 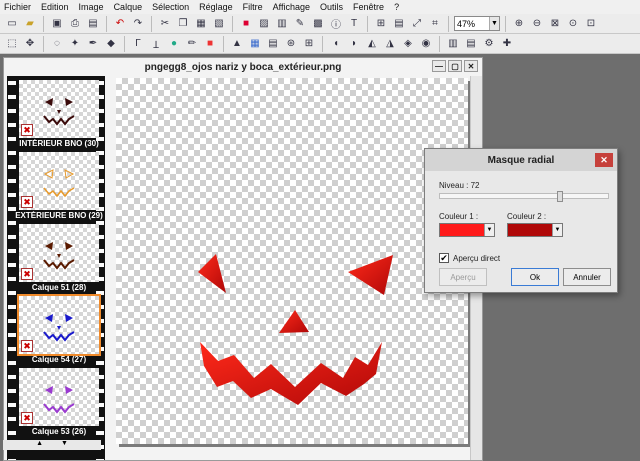 I want to click on layer-item-selected: ✖ Calque 54 (27), so click(x=59, y=330).